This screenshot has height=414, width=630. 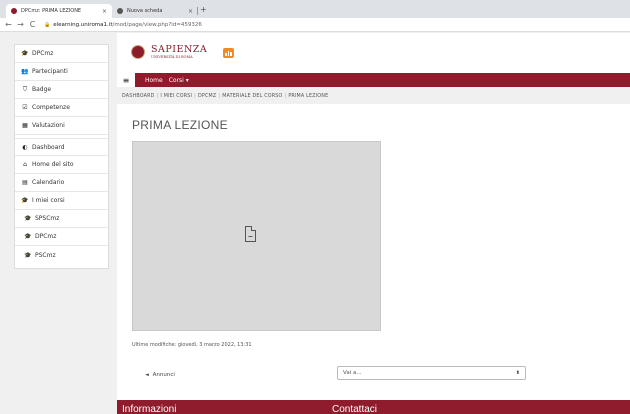 I want to click on sidebar-item-label: Valutazioni, so click(x=48, y=125).